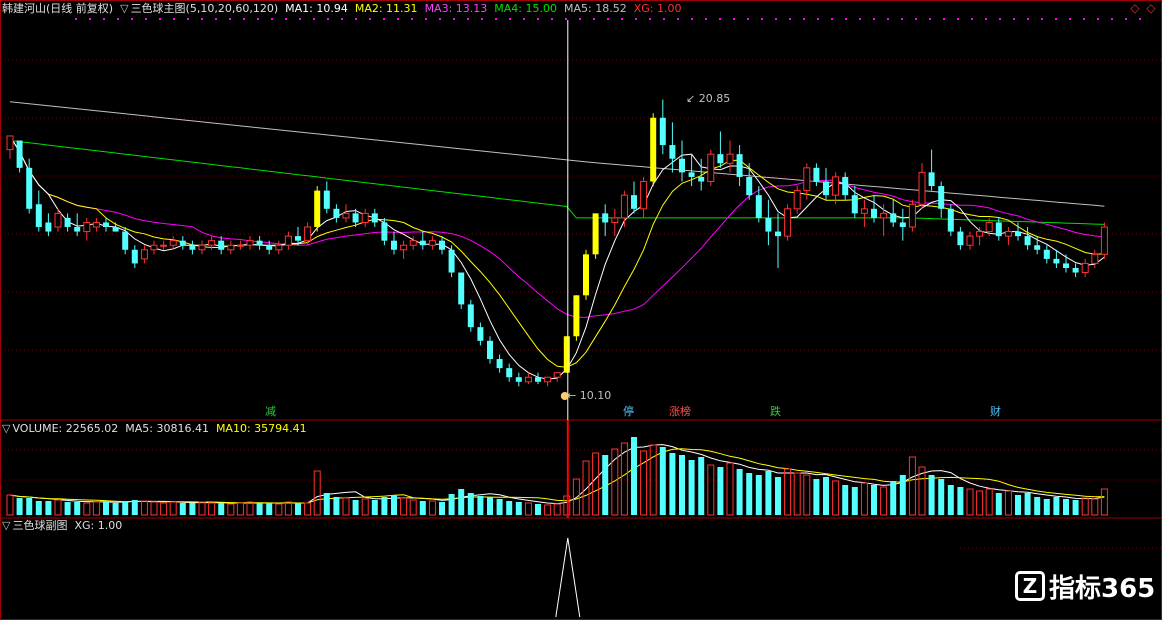  I want to click on marker-fall: 跌, so click(775, 411).